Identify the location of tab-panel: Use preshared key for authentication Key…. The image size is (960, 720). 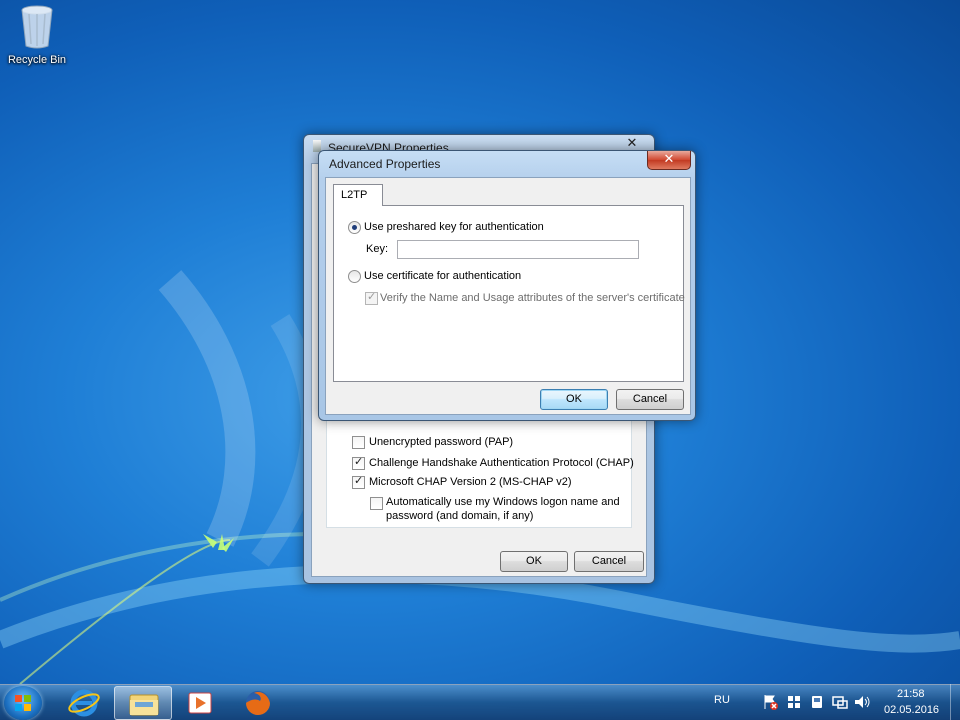
(509, 293).